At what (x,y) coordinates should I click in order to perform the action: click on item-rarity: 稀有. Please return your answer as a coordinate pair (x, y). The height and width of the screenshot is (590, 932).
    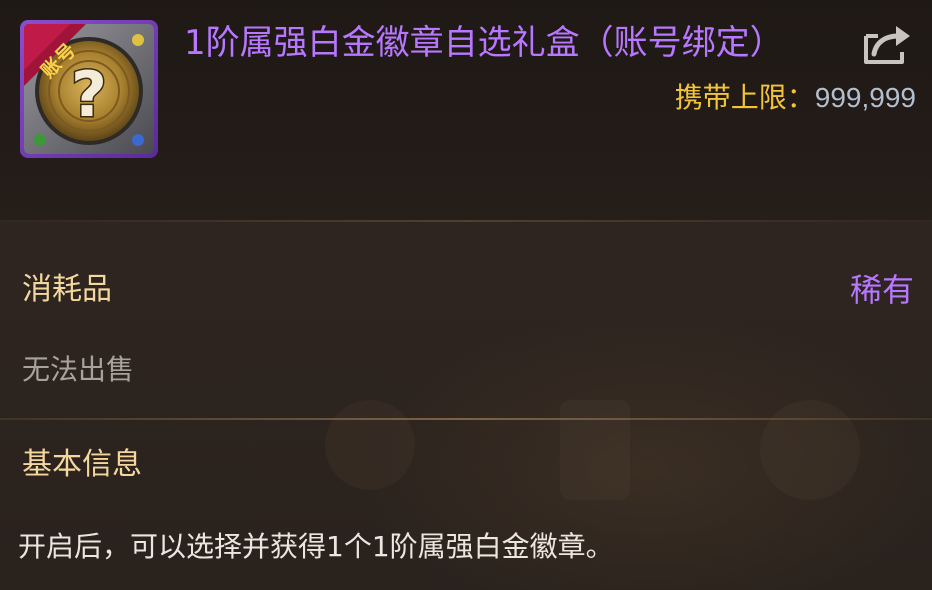
    Looking at the image, I should click on (881, 290).